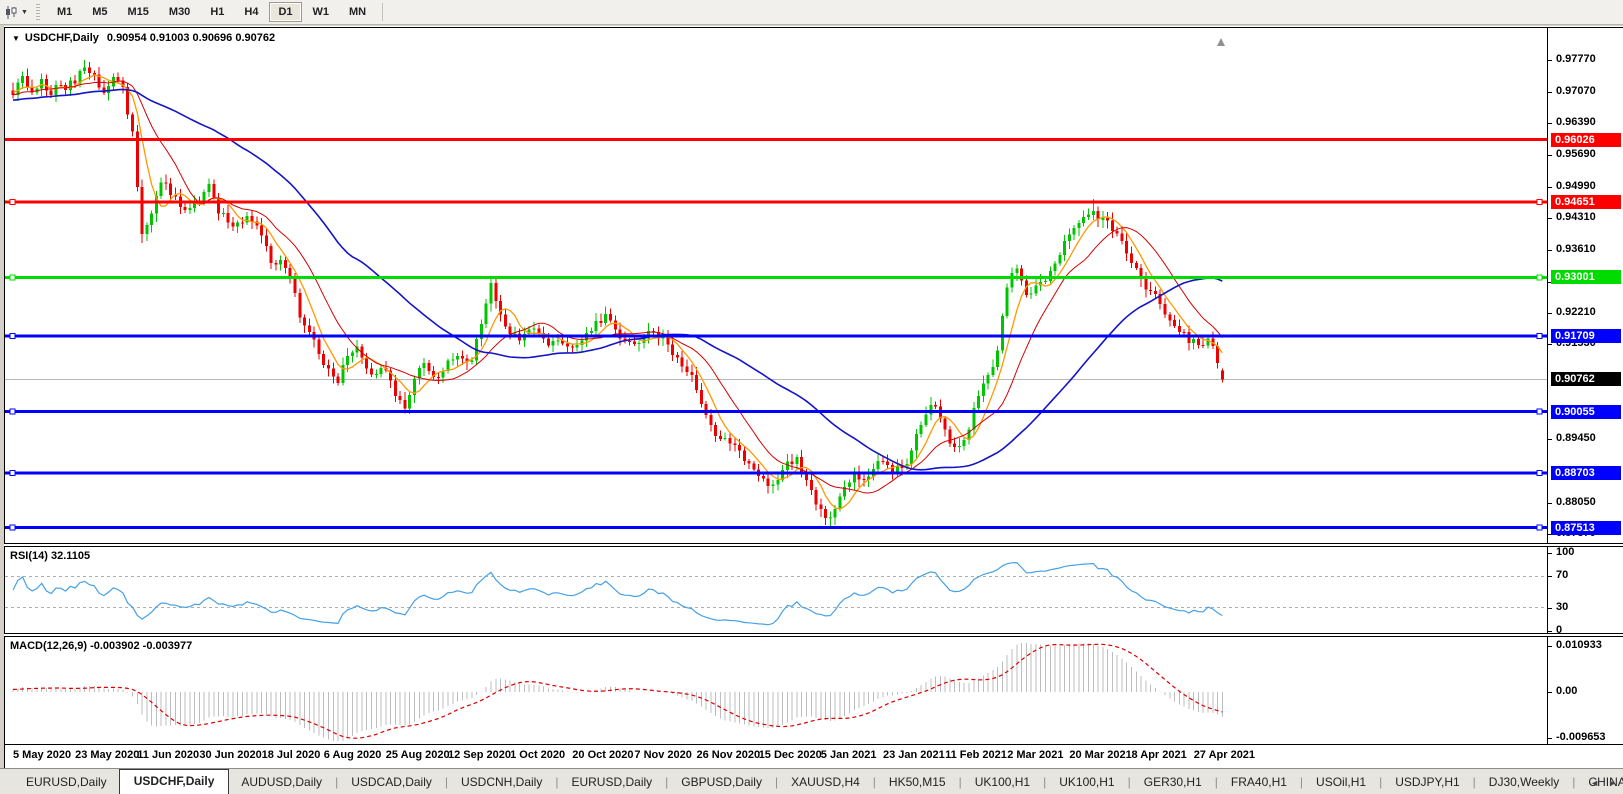 The image size is (1623, 794). What do you see at coordinates (16, 38) in the screenshot?
I see `symbol-dropdown-icon: ▼` at bounding box center [16, 38].